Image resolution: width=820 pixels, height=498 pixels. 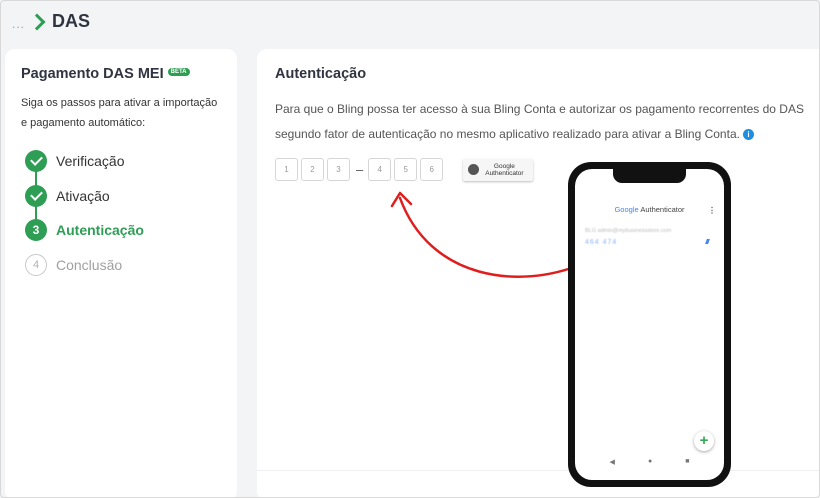 I want to click on step-label: Conclusão, so click(x=89, y=264).